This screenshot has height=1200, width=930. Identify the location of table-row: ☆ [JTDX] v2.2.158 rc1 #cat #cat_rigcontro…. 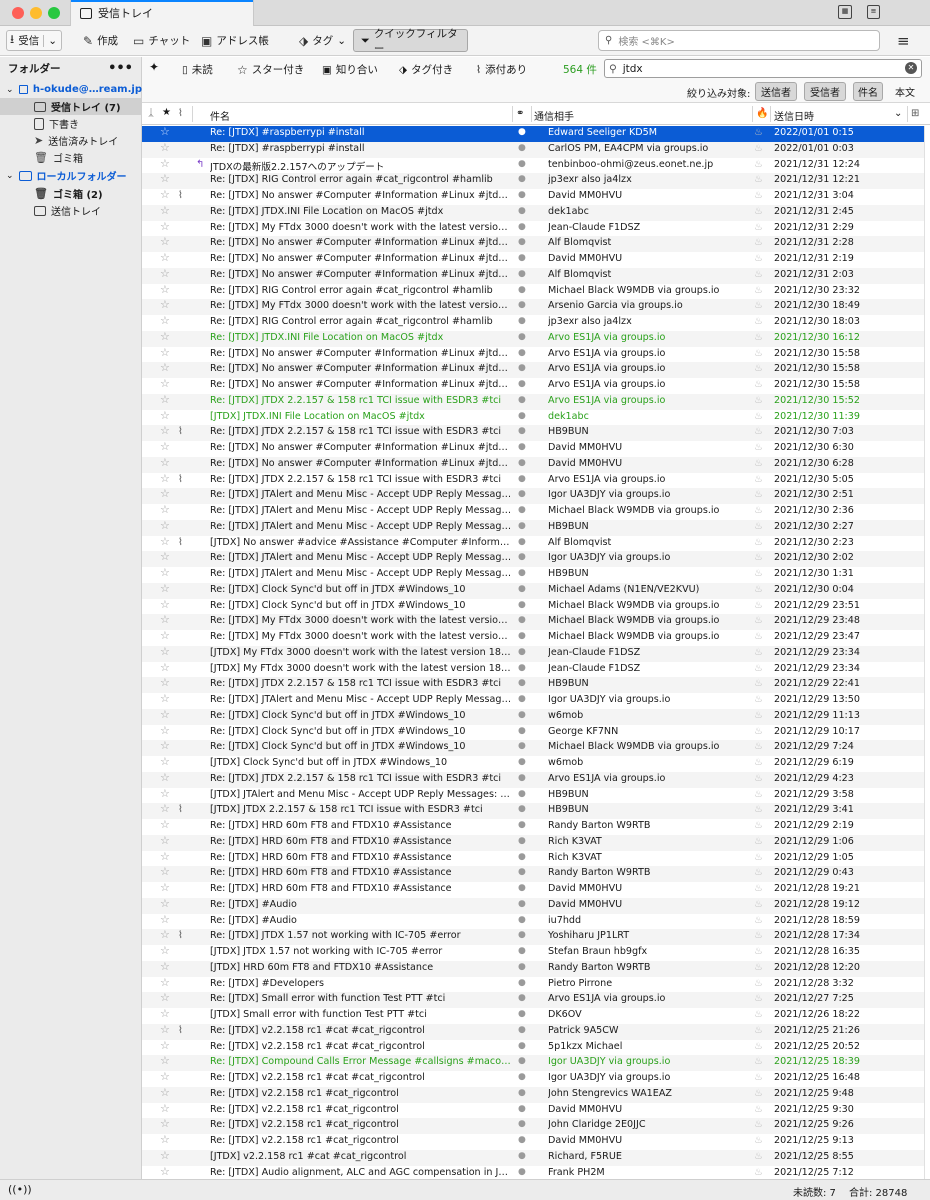
(533, 1157).